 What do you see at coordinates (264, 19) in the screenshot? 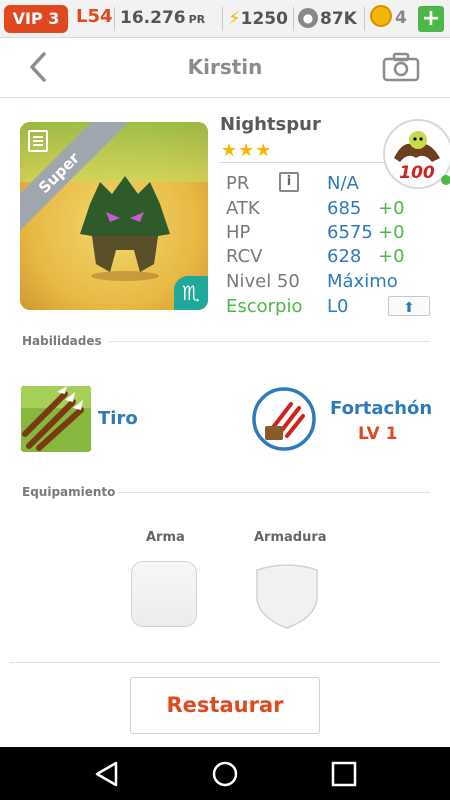
I see `energy-value: 1250` at bounding box center [264, 19].